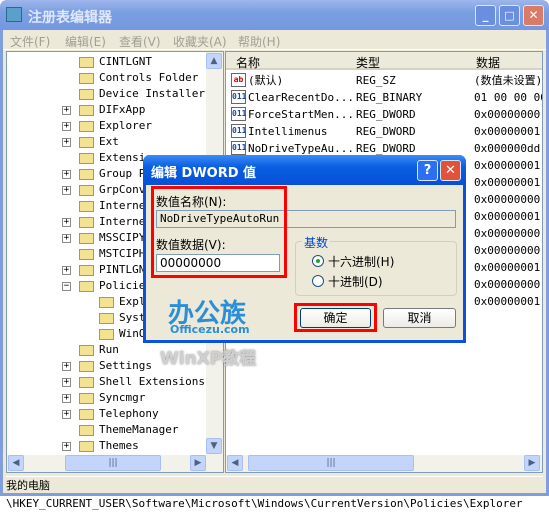 The image size is (549, 513). Describe the element at coordinates (361, 261) in the screenshot. I see `hex-radio-label: 十六进制(H)` at that location.